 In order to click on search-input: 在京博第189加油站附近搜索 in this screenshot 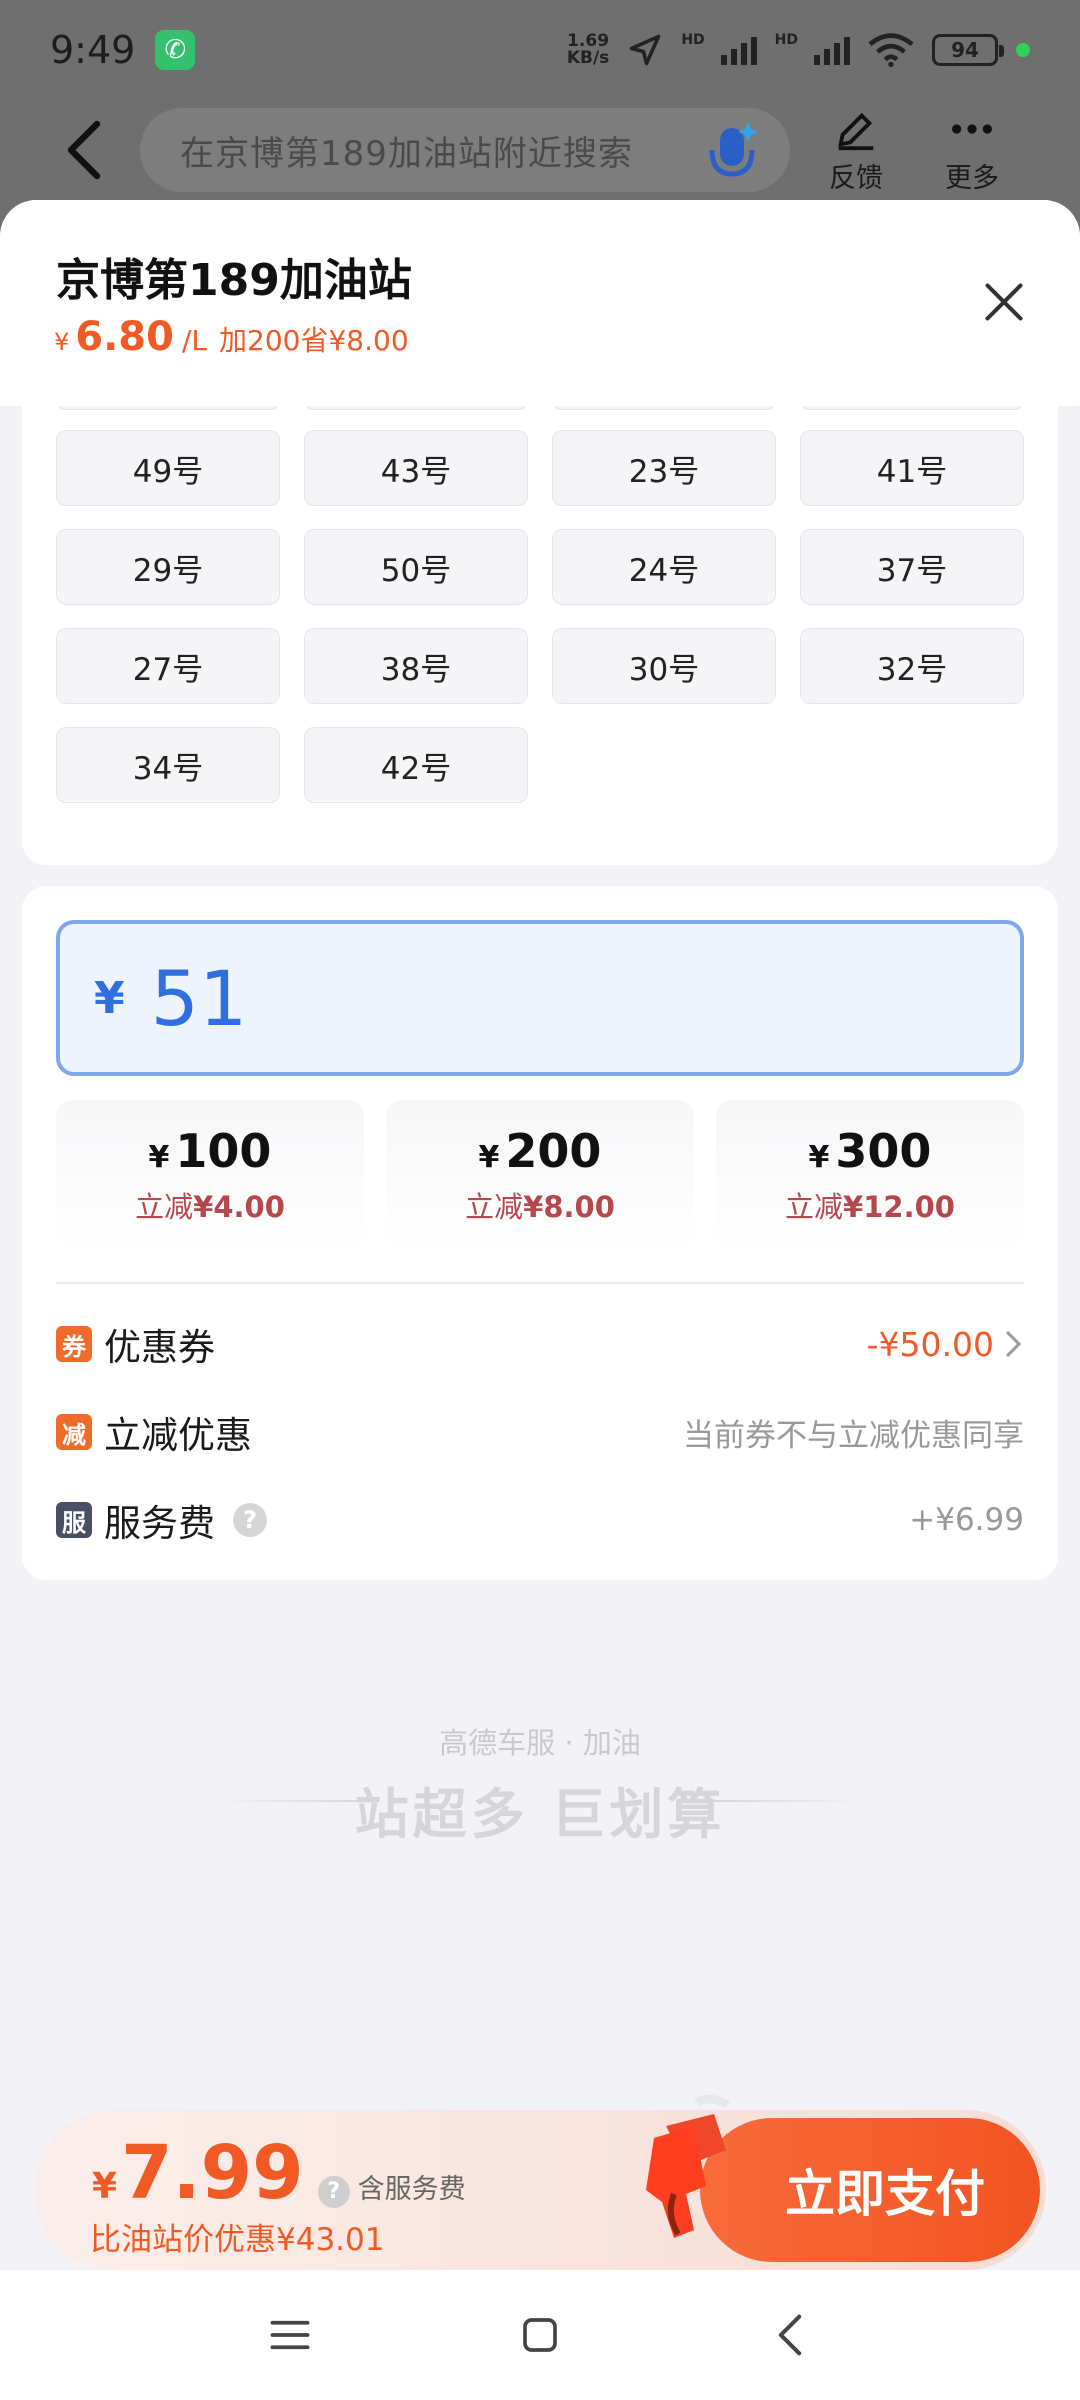, I will do `click(465, 150)`.